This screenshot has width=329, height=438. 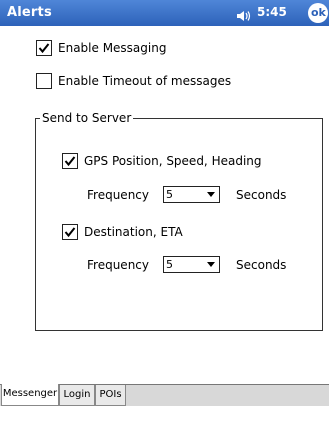 What do you see at coordinates (30, 395) in the screenshot?
I see `tab-messenger: Messenger` at bounding box center [30, 395].